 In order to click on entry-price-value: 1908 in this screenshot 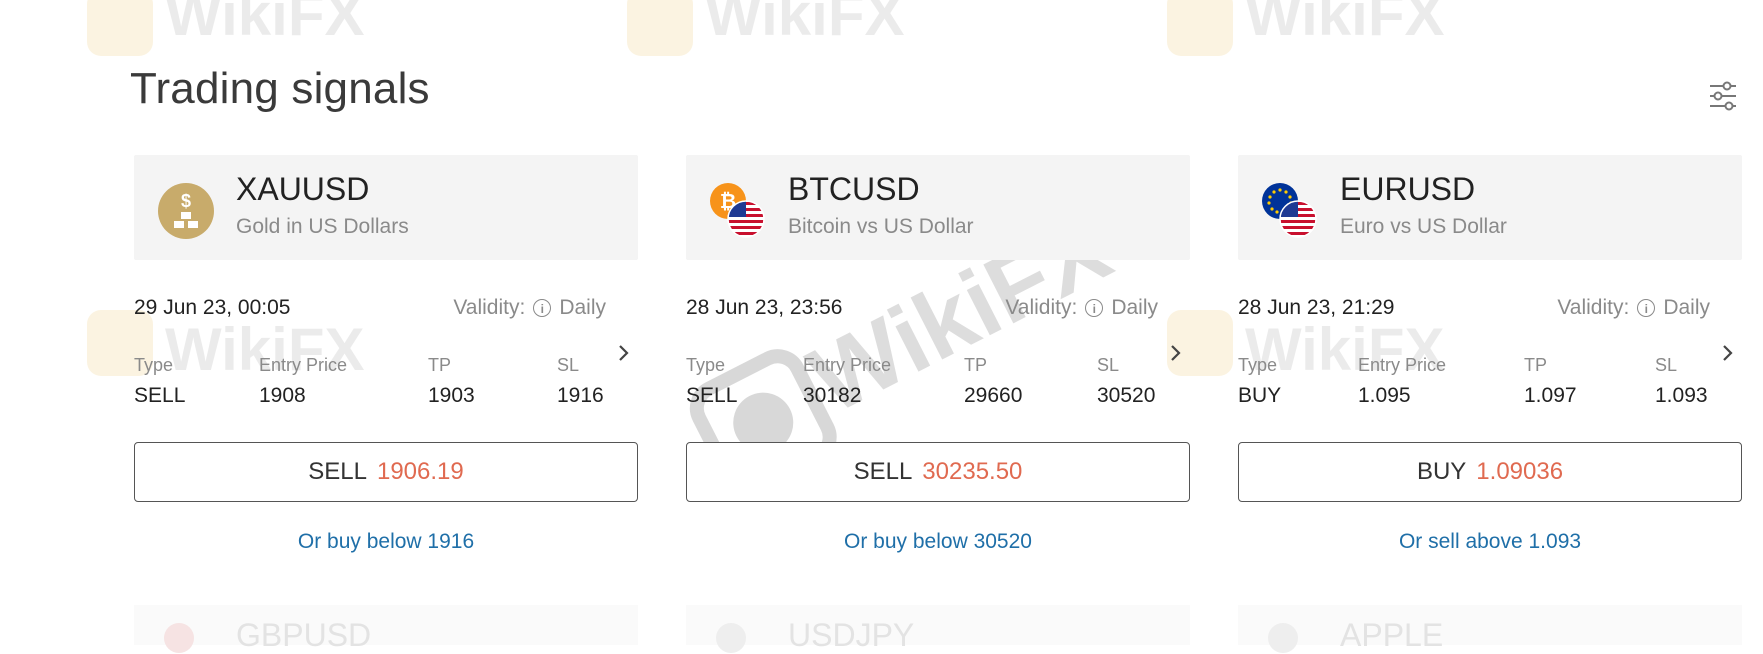, I will do `click(282, 395)`.